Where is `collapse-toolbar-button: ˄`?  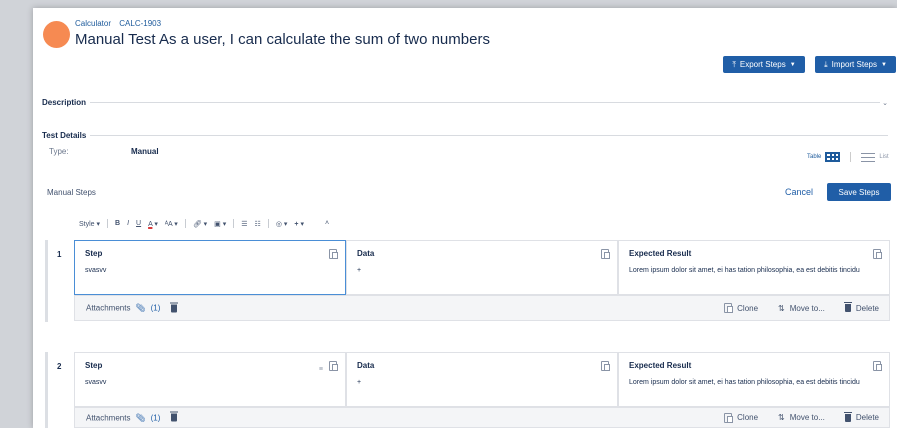
collapse-toolbar-button: ˄ is located at coordinates (327, 223).